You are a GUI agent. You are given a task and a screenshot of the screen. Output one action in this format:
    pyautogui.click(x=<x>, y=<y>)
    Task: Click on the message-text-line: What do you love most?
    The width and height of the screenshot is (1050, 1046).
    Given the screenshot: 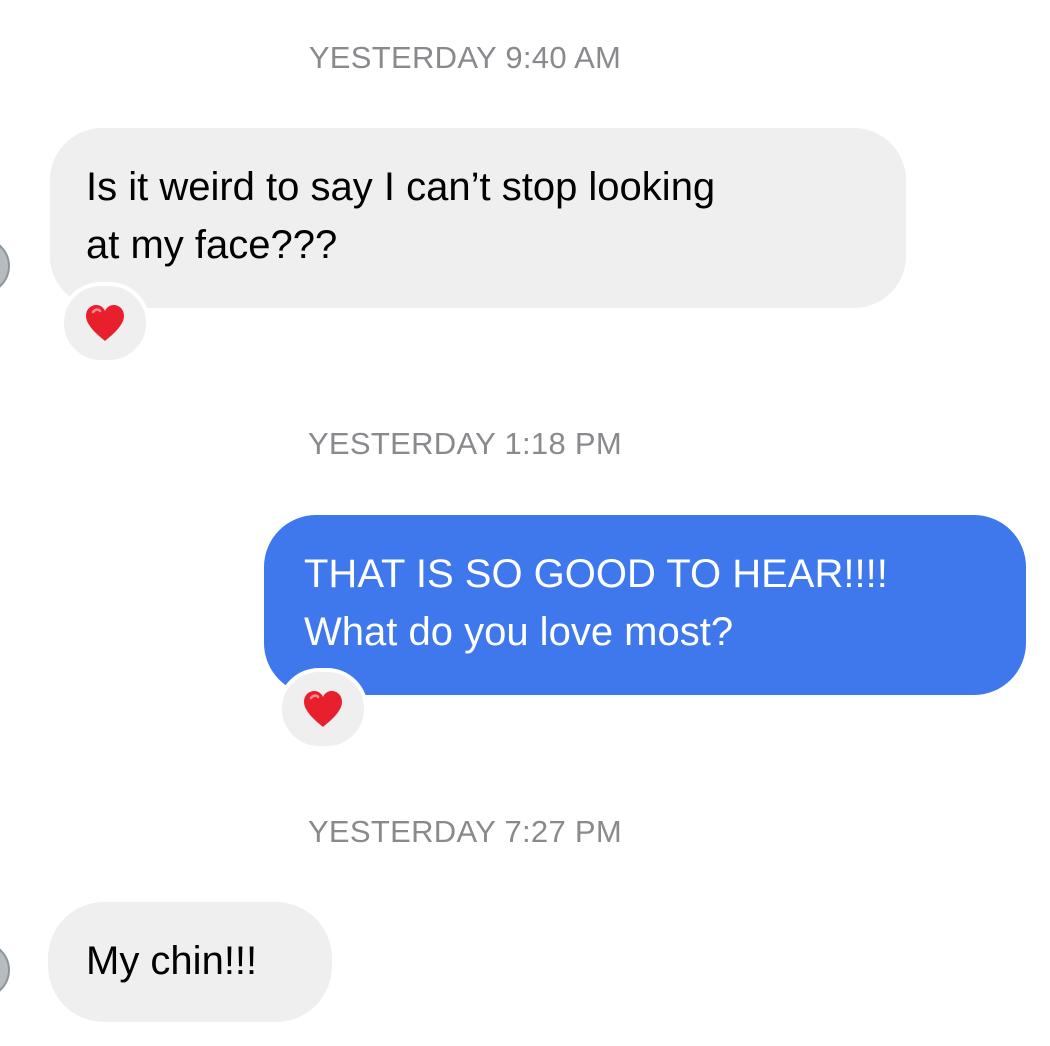 What is the action you would take?
    pyautogui.click(x=519, y=632)
    